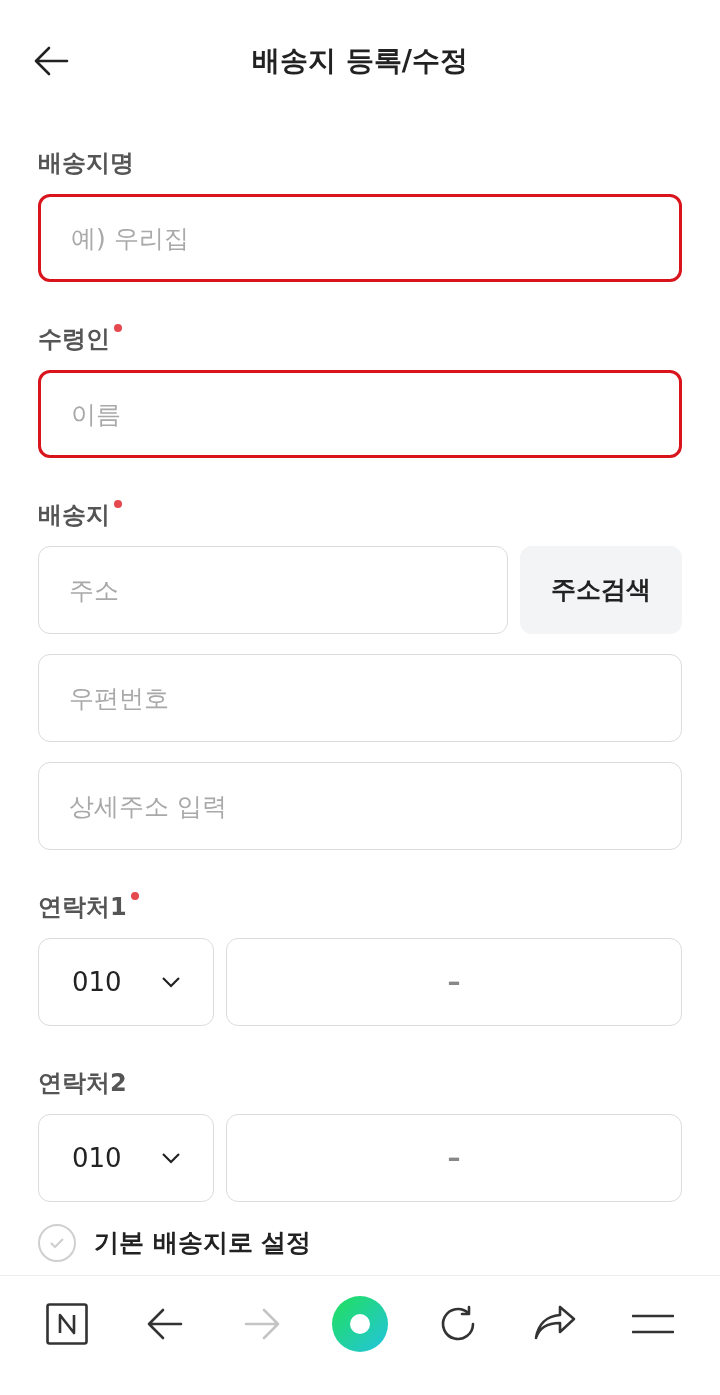  What do you see at coordinates (360, 238) in the screenshot?
I see `input-field: 예) 우리집` at bounding box center [360, 238].